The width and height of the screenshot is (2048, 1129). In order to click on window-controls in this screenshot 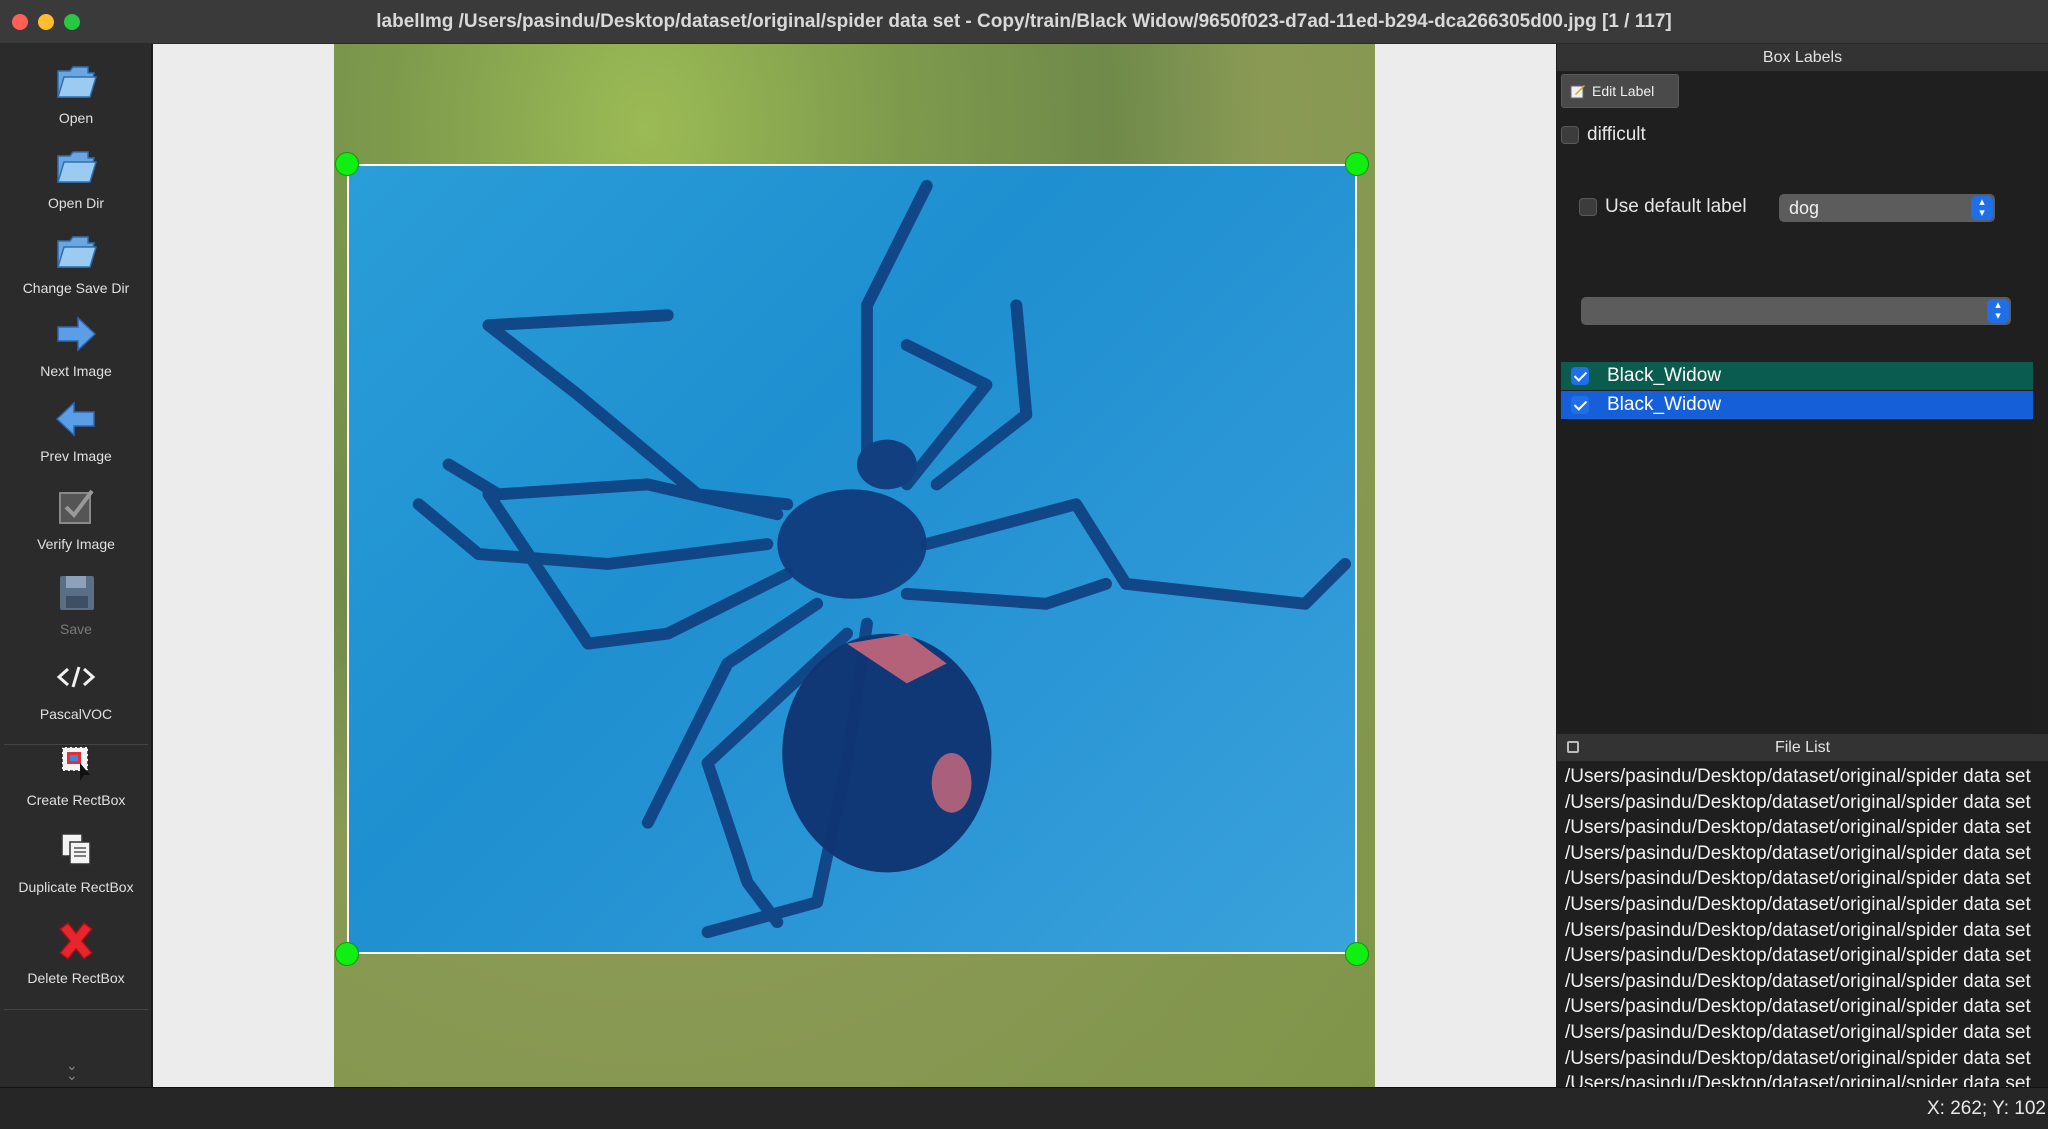, I will do `click(46, 22)`.